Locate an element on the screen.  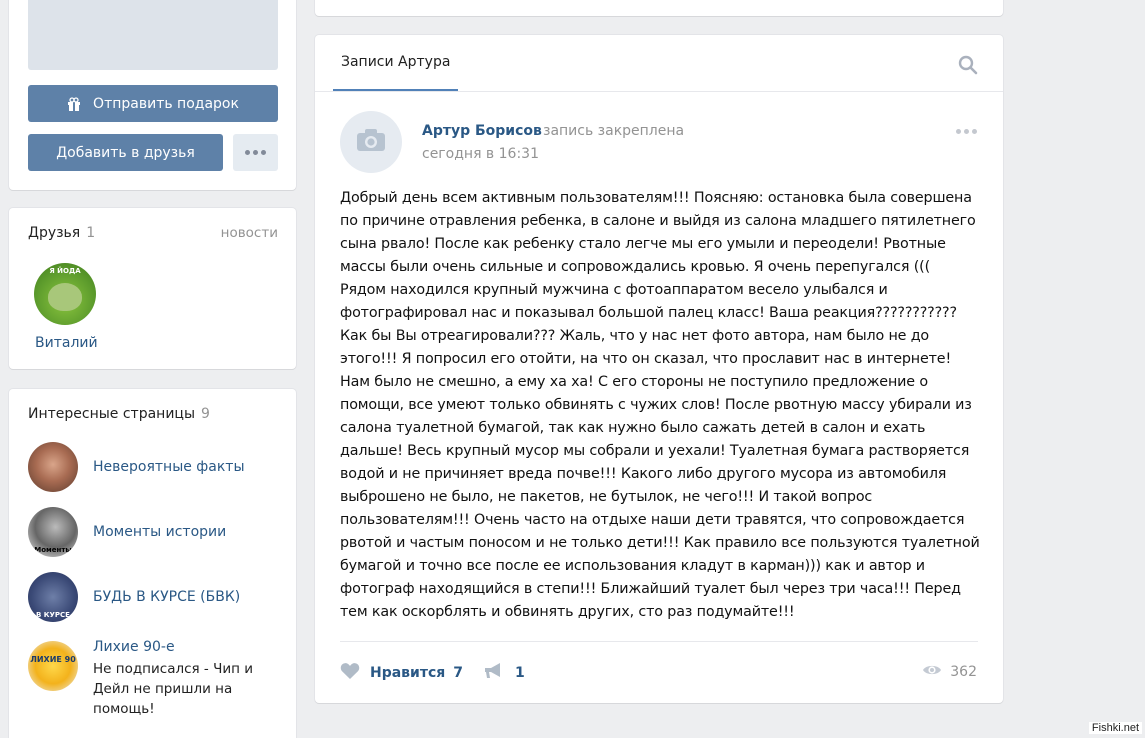
like-button: Нравится 7 is located at coordinates (401, 673).